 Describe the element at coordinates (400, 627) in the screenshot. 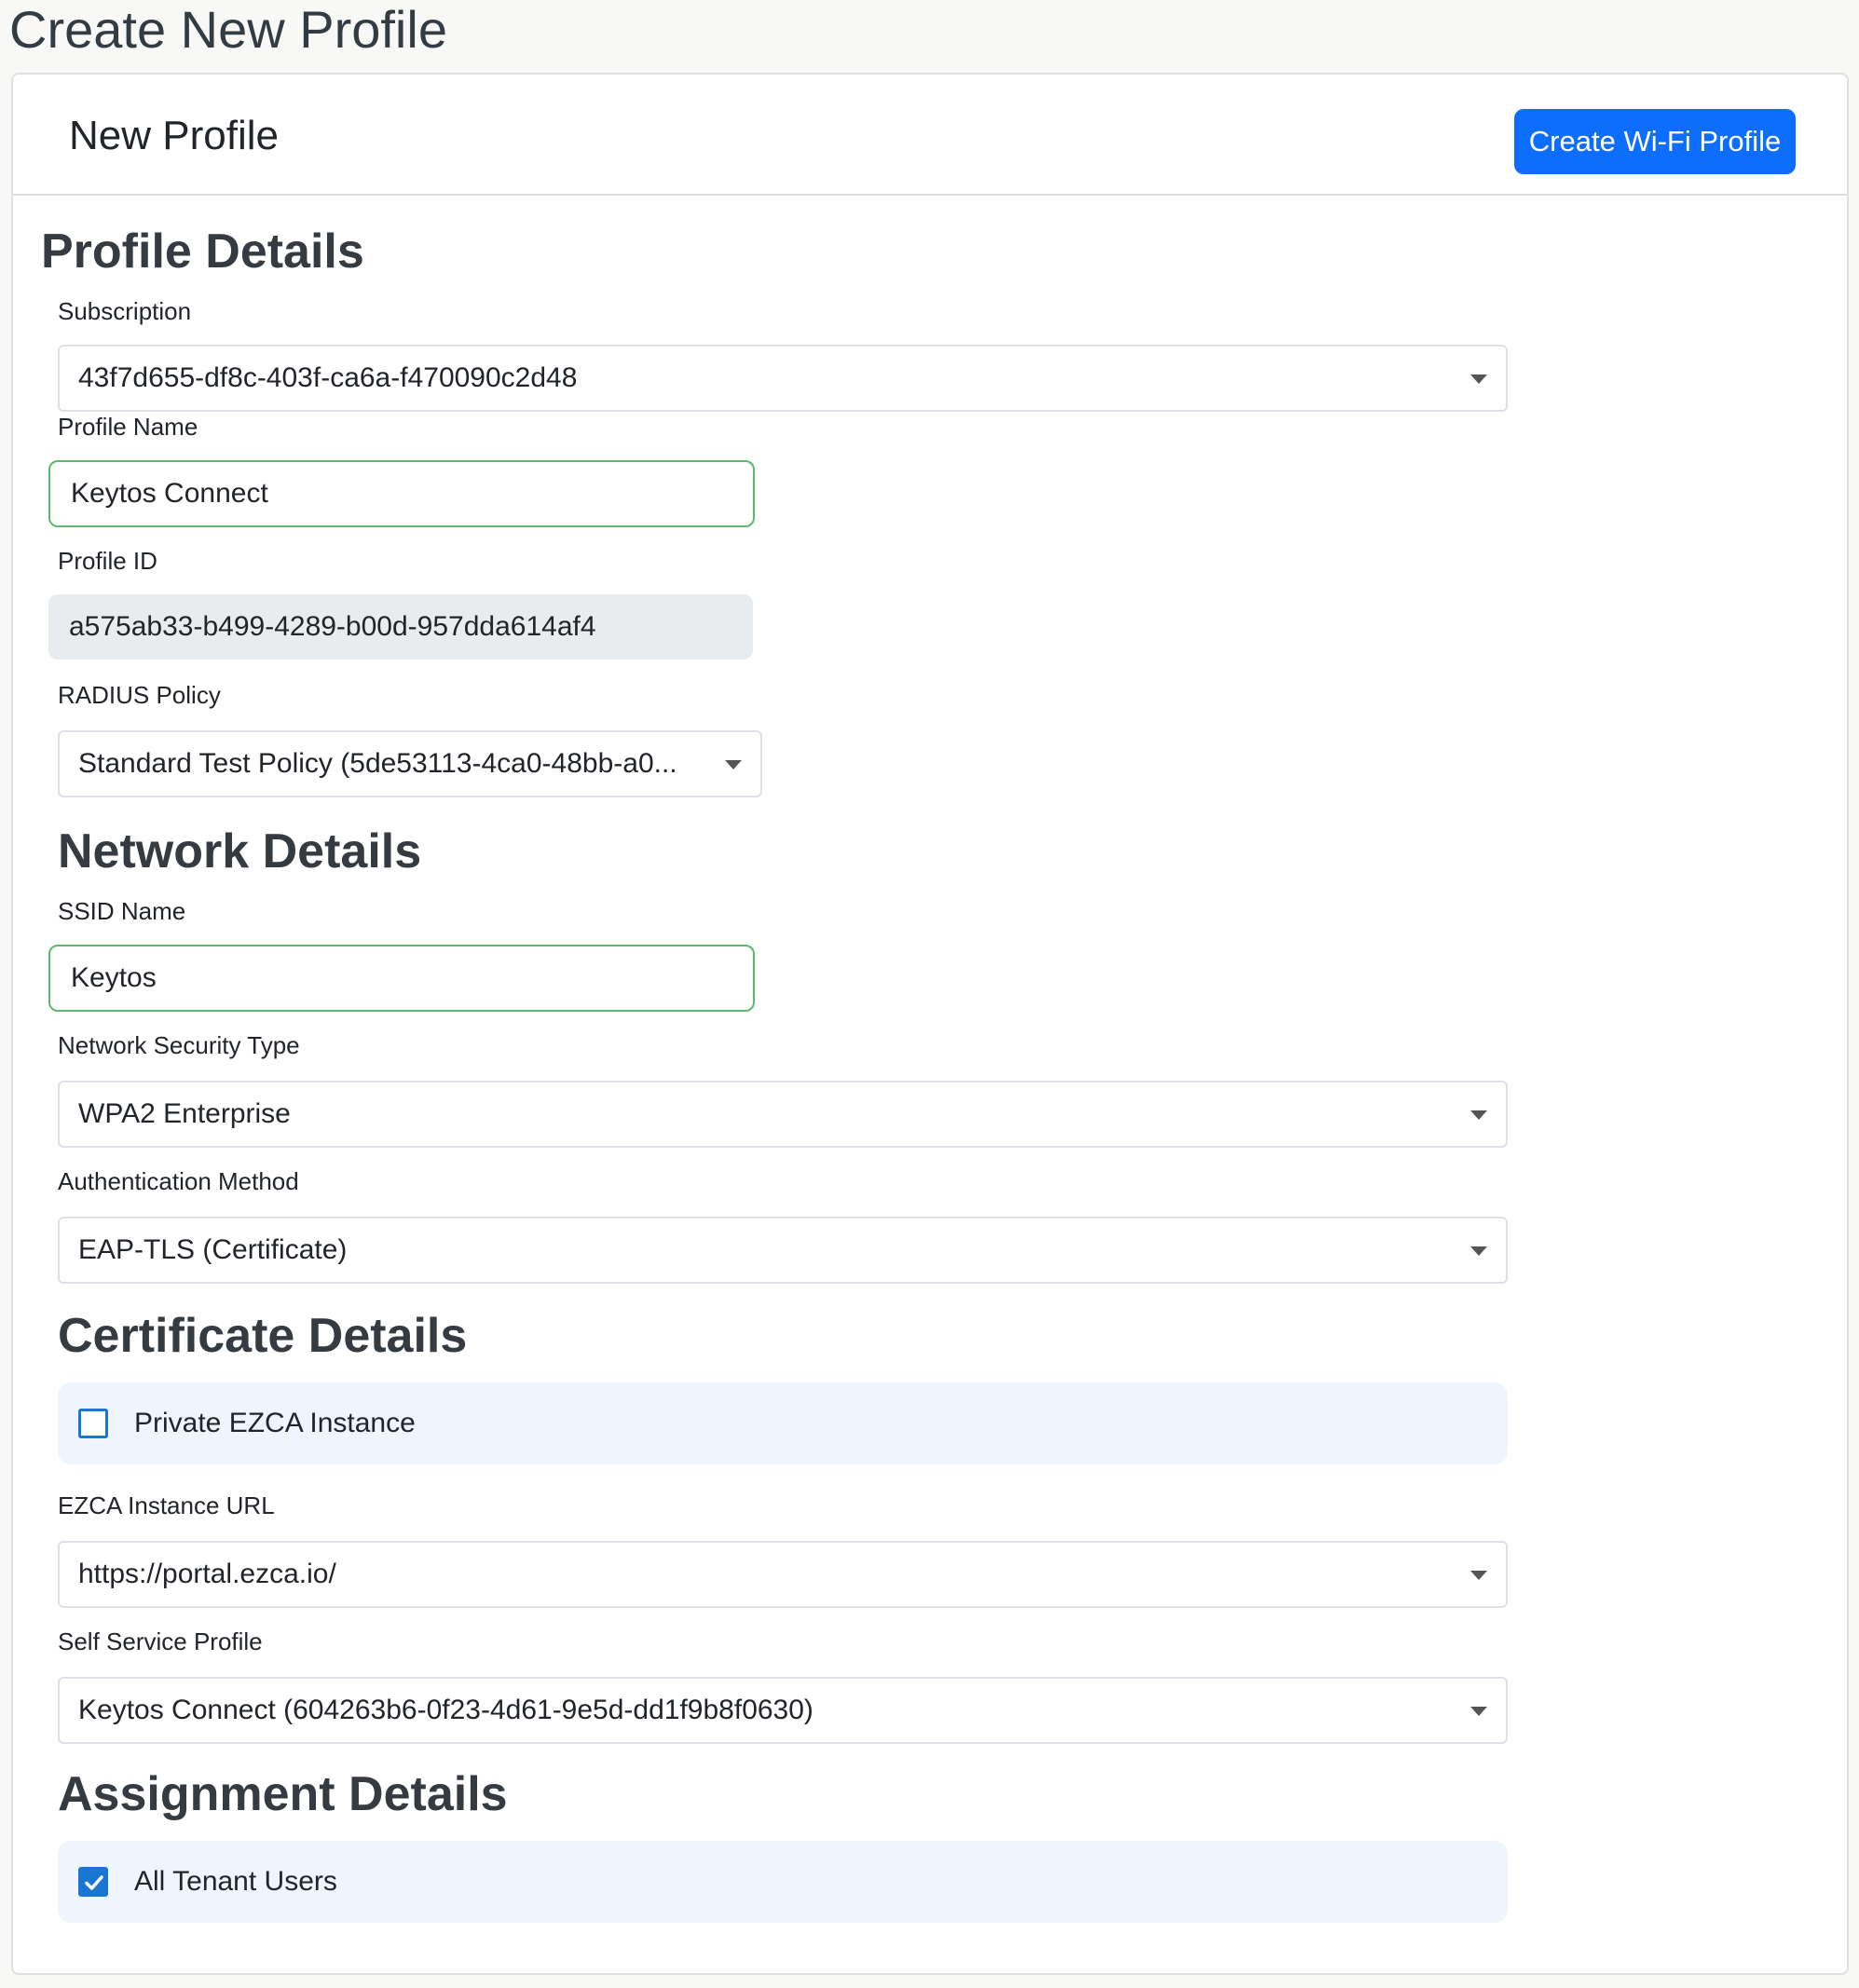

I see `profile-id-field: a575ab33-b499-4289-b00d-957dda614af4` at that location.